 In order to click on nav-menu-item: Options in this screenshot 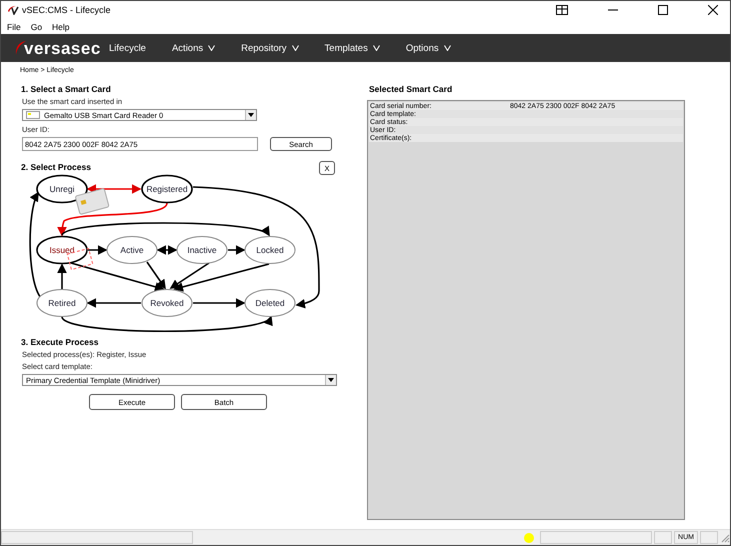, I will do `click(428, 48)`.